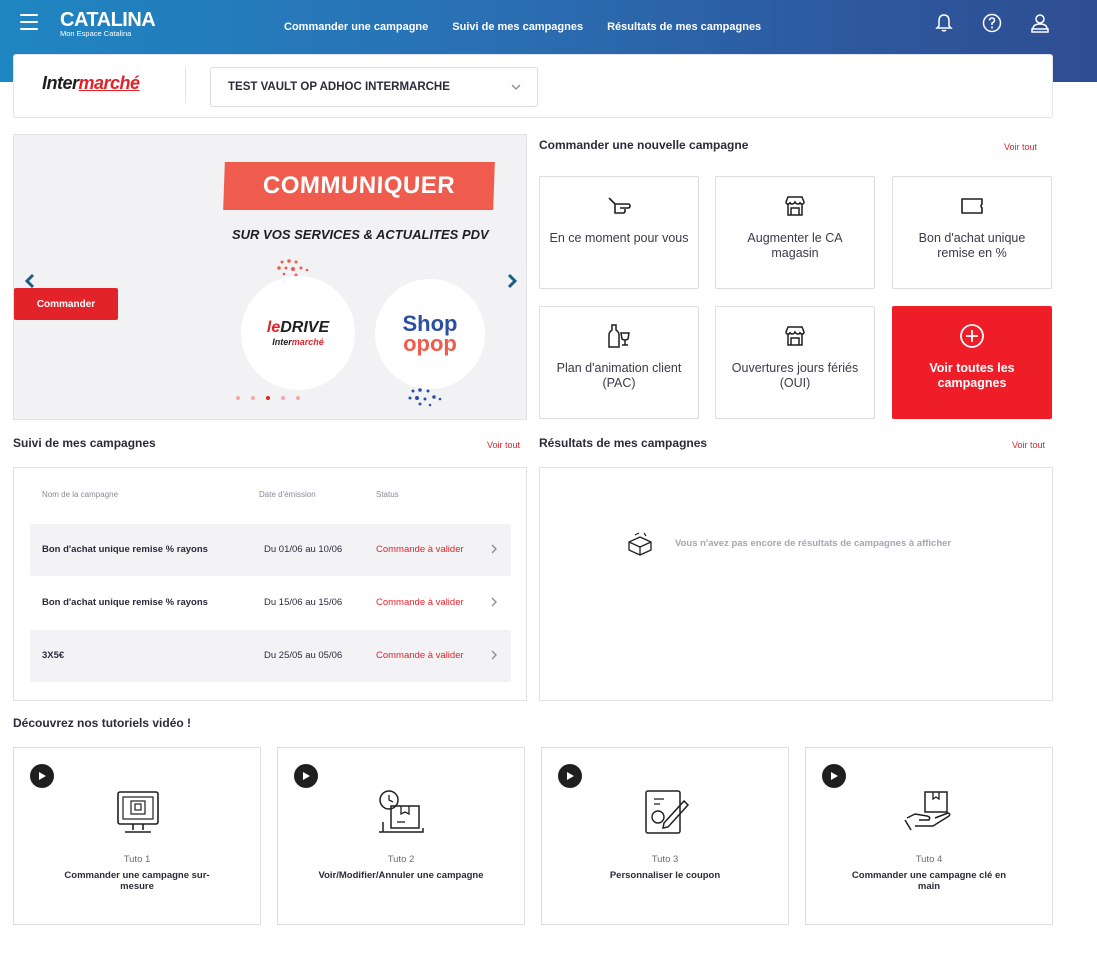  Describe the element at coordinates (623, 443) in the screenshot. I see `results-section-title: Résultats de mes campagnes` at that location.